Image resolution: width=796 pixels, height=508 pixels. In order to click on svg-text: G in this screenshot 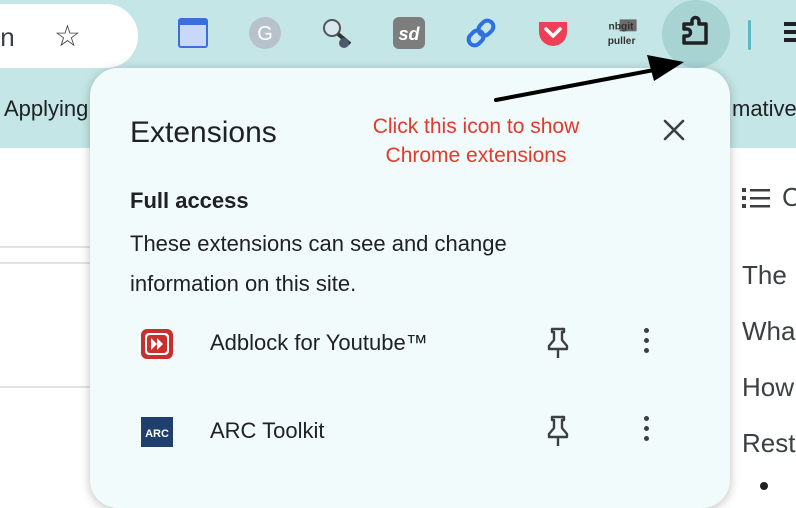, I will do `click(265, 34)`.